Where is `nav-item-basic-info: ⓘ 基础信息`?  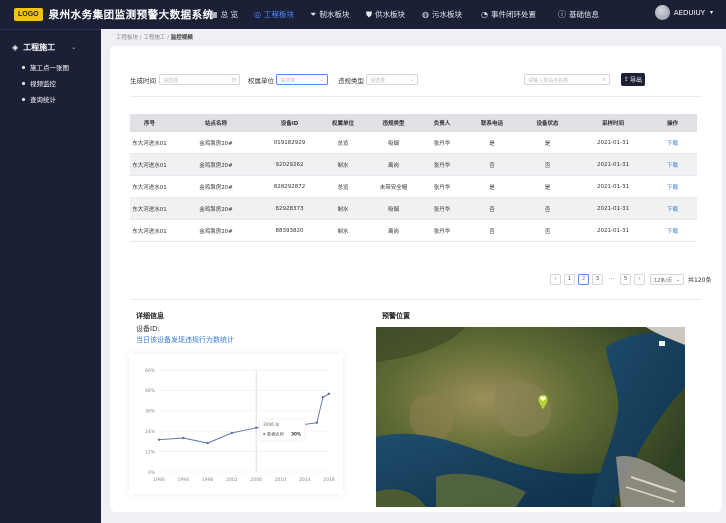
nav-item-basic-info: ⓘ 基础信息 is located at coordinates (588, 14).